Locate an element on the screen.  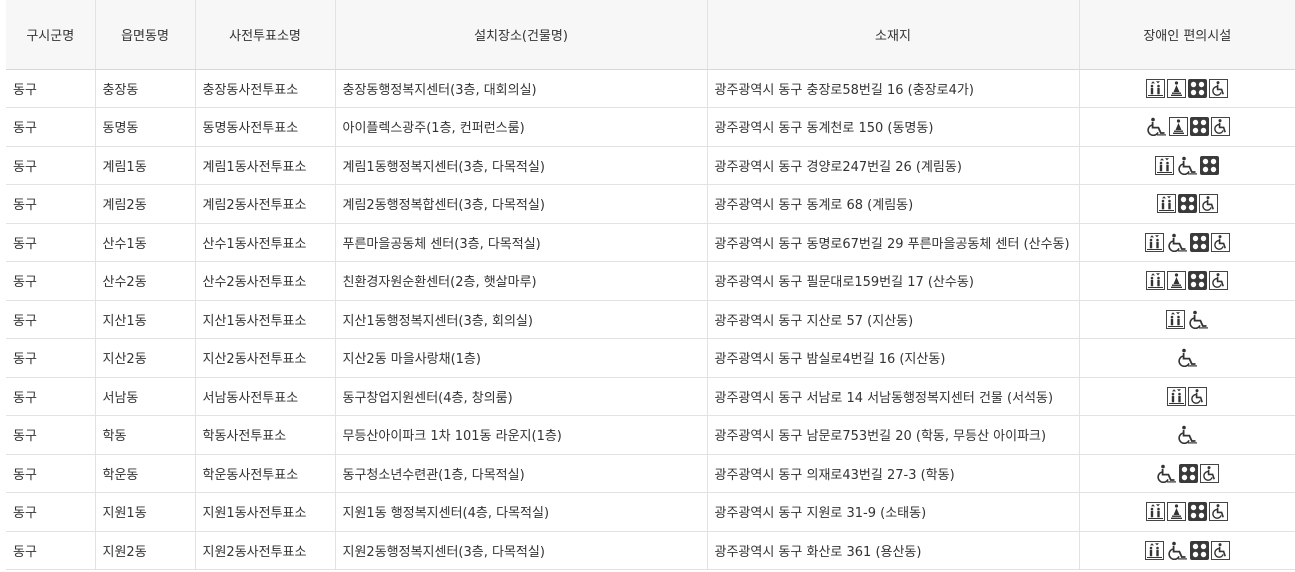
cell-dong: 산수1동 is located at coordinates (144, 242).